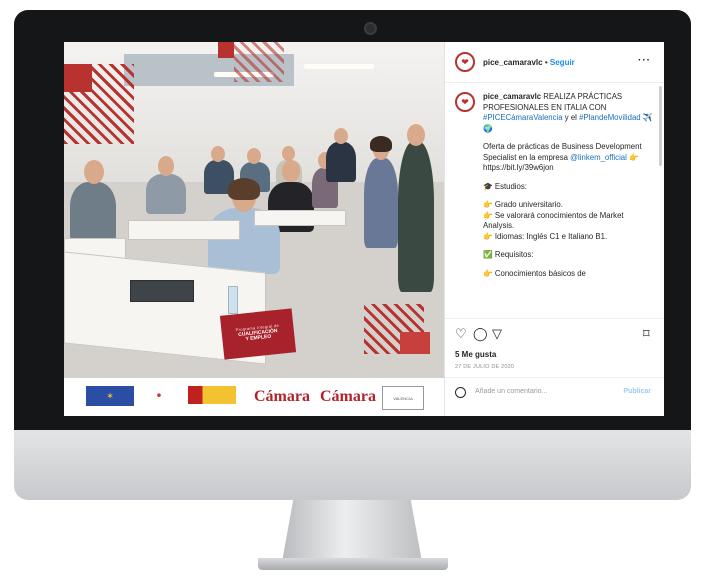 Image resolution: width=702 pixels, height=580 pixels. Describe the element at coordinates (598, 157) in the screenshot. I see `mention-link: @linkem_official` at that location.